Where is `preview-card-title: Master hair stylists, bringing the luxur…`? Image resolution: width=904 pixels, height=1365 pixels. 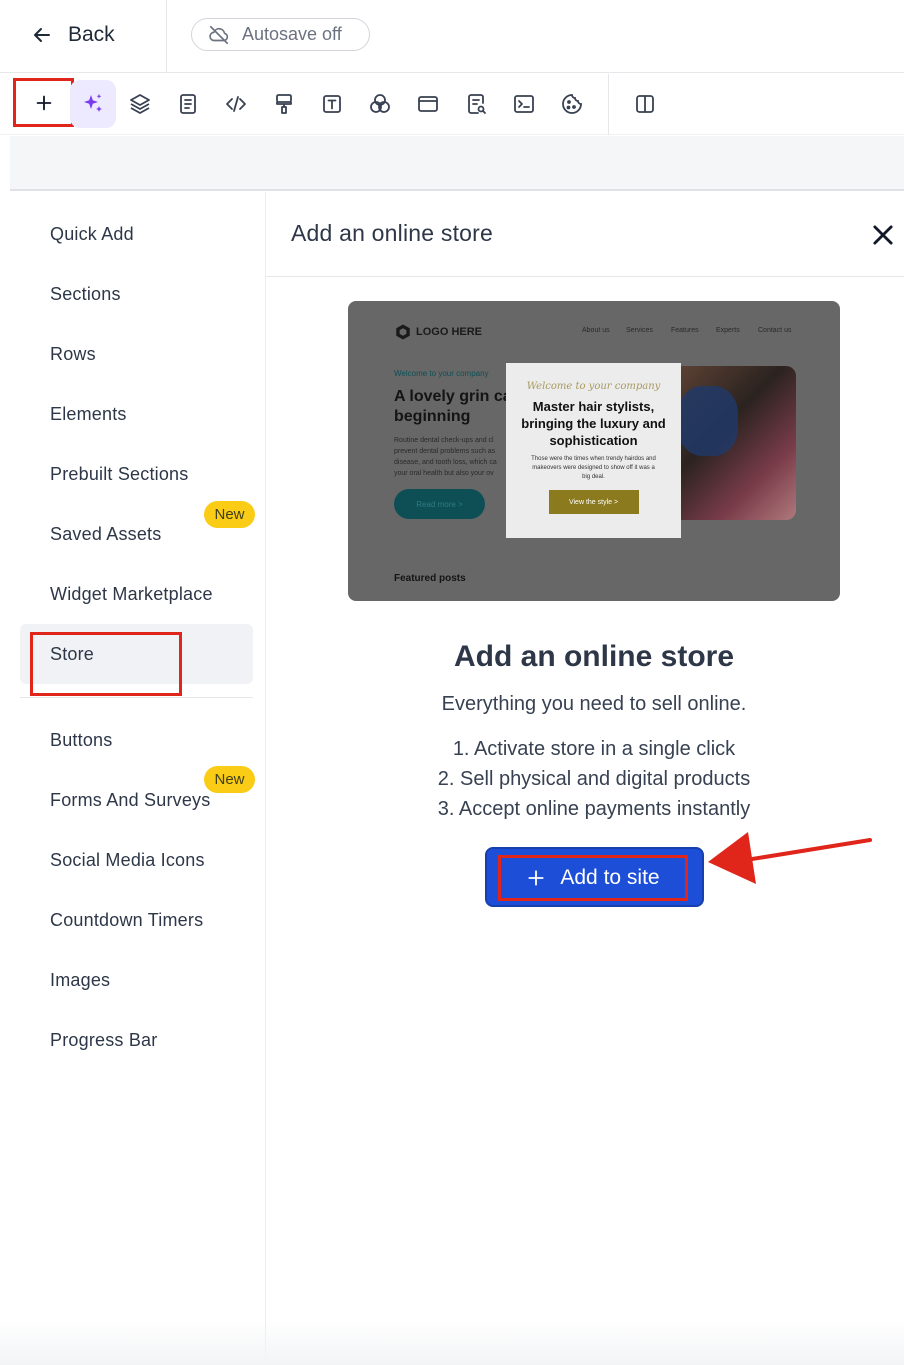 preview-card-title: Master hair stylists, bringing the luxur… is located at coordinates (593, 423).